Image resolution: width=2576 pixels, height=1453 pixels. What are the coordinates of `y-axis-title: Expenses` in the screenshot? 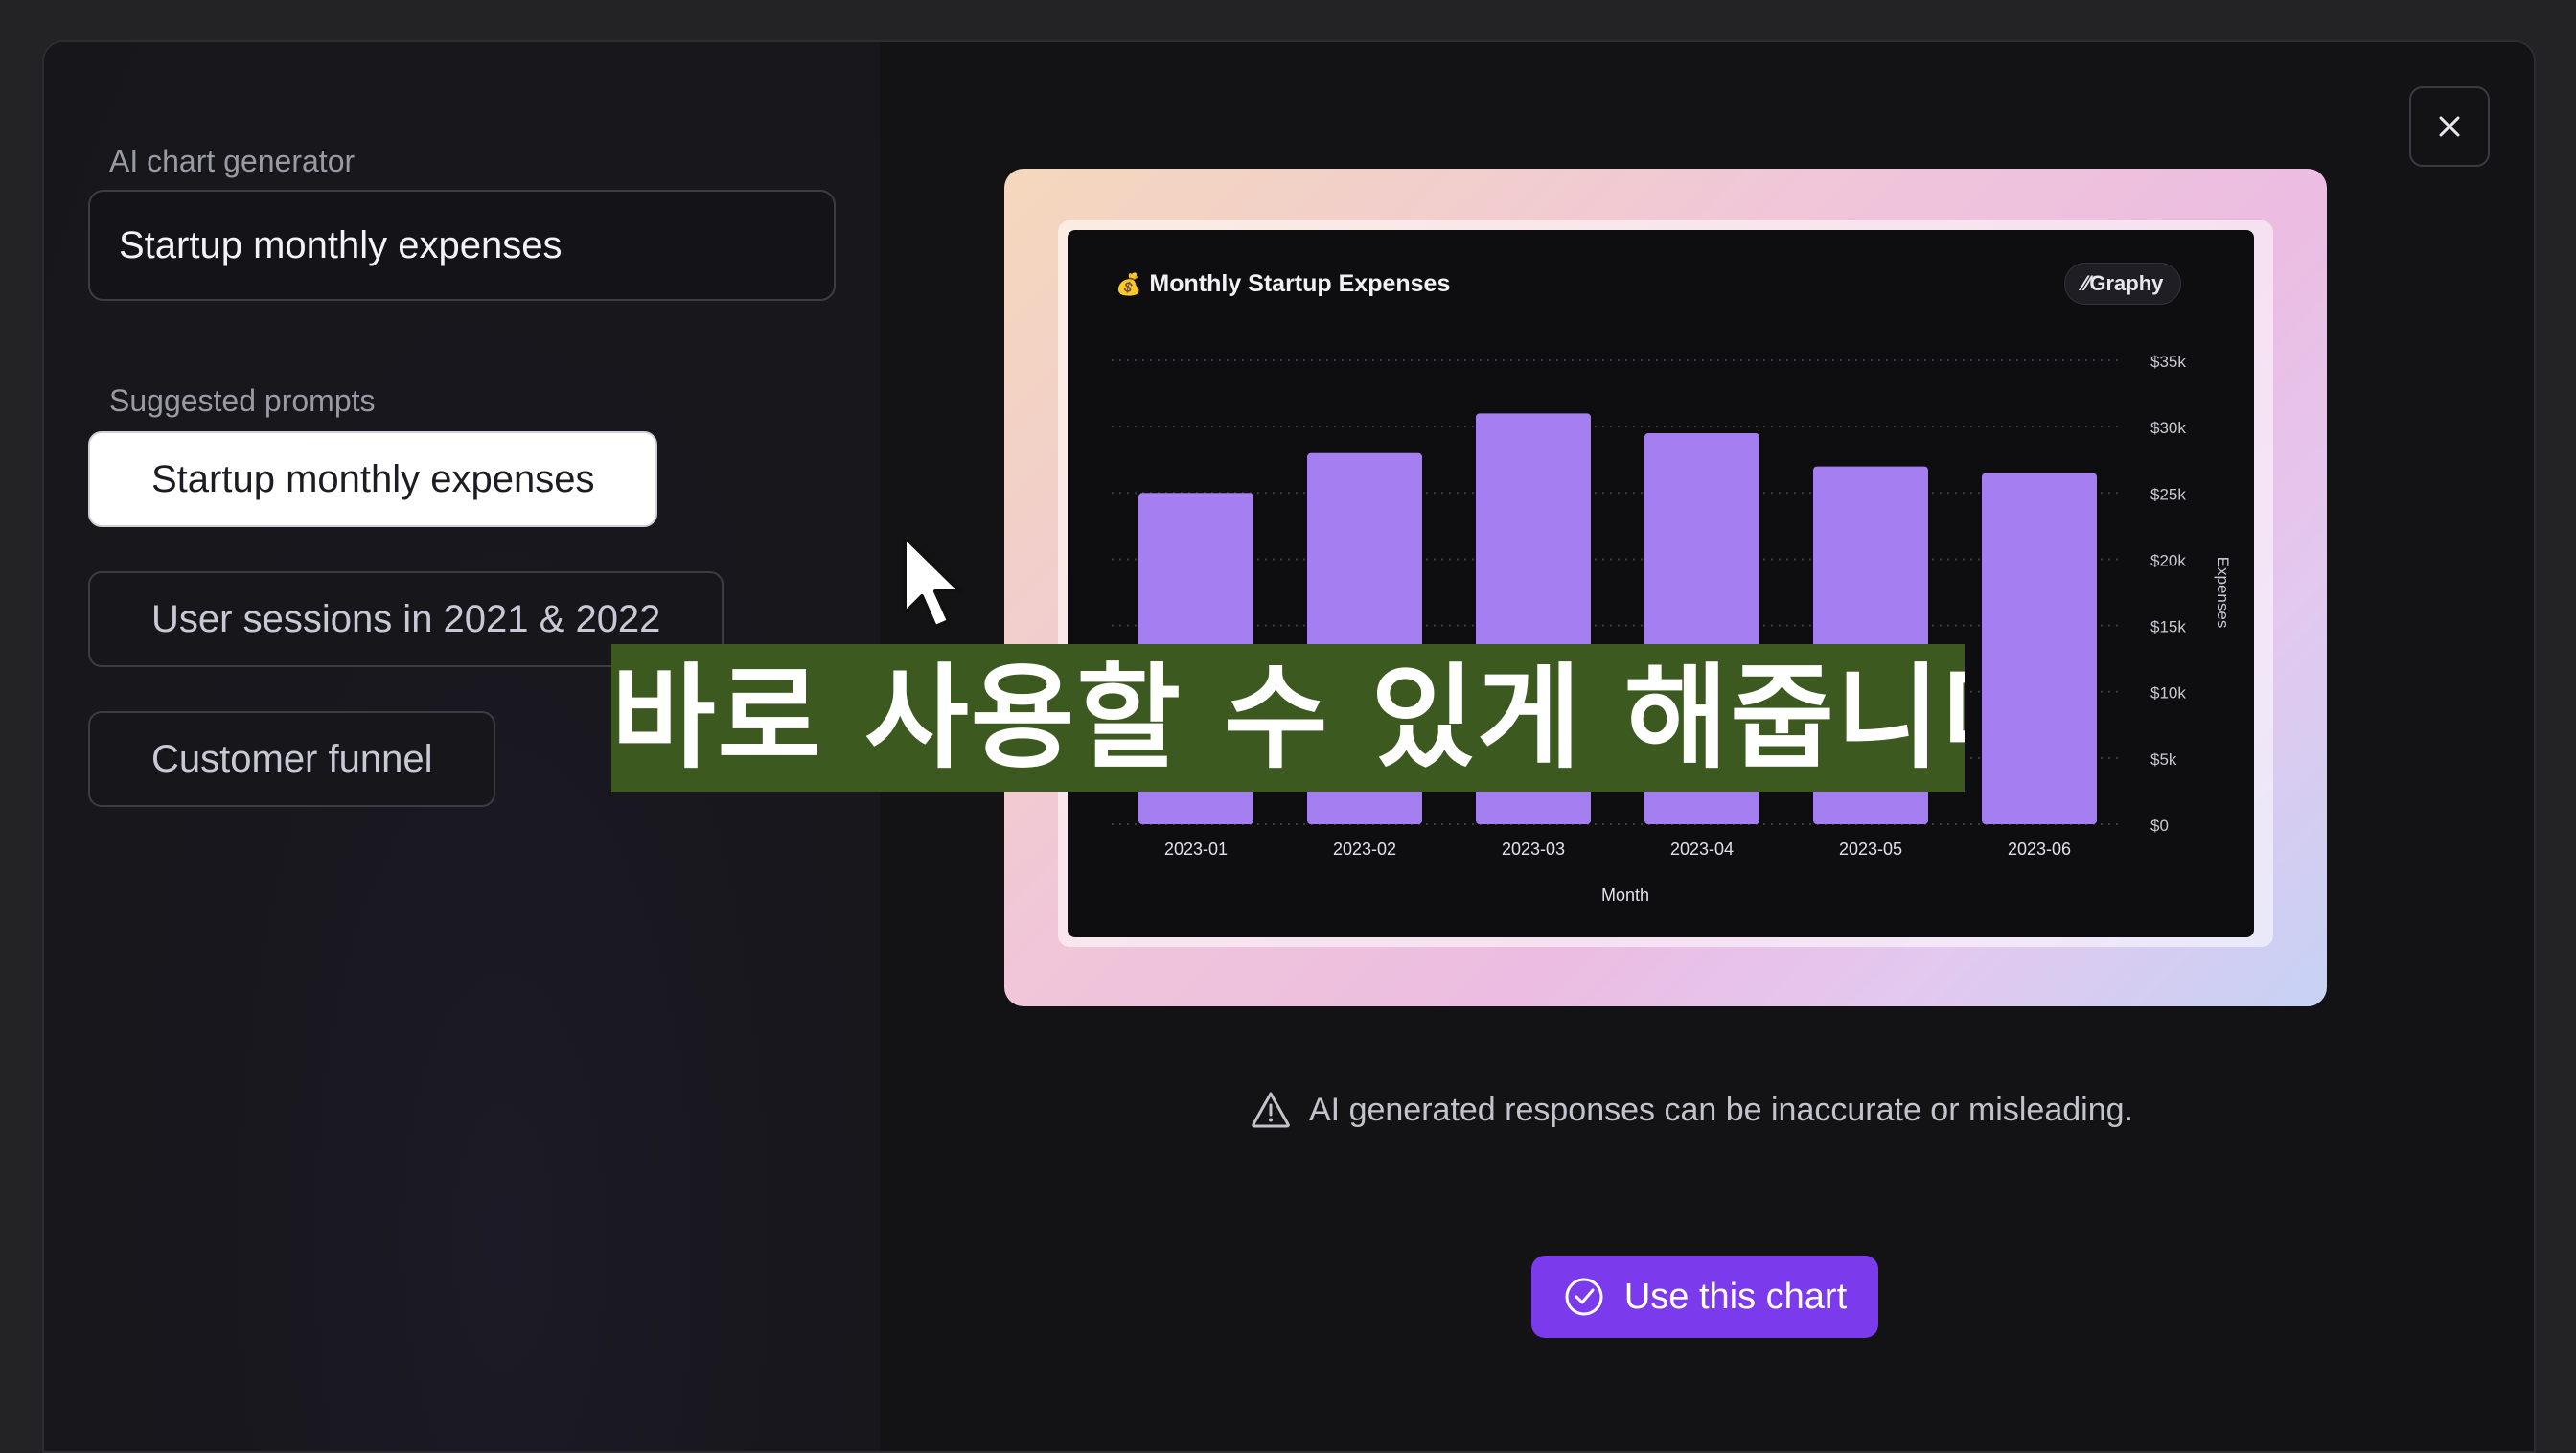 It's located at (2223, 593).